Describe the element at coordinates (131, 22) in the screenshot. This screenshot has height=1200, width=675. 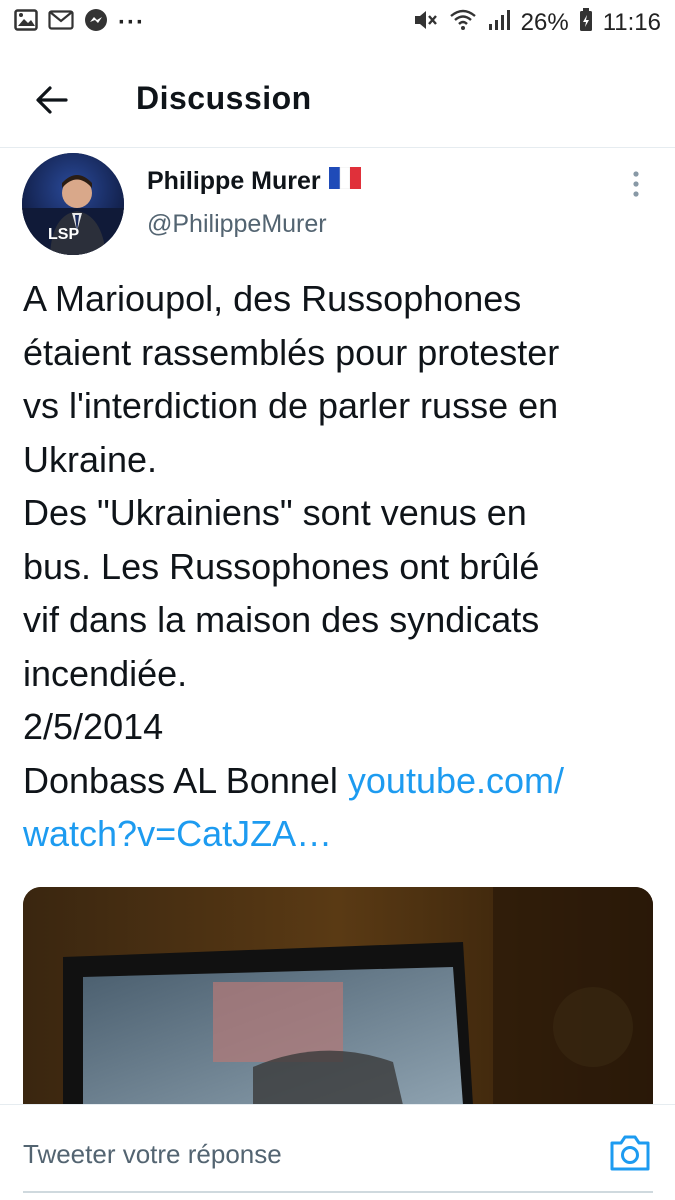
I see `more-notifications: ···` at that location.